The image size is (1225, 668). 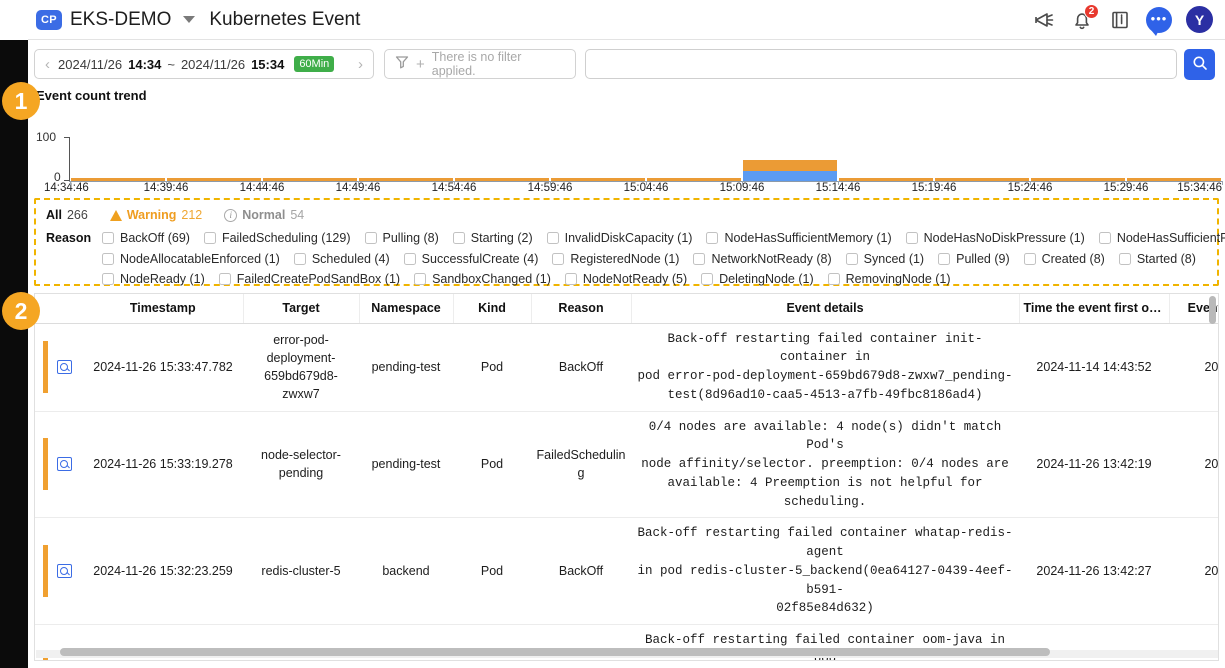 What do you see at coordinates (264, 215) in the screenshot?
I see `severity-normal: i Normal 54` at bounding box center [264, 215].